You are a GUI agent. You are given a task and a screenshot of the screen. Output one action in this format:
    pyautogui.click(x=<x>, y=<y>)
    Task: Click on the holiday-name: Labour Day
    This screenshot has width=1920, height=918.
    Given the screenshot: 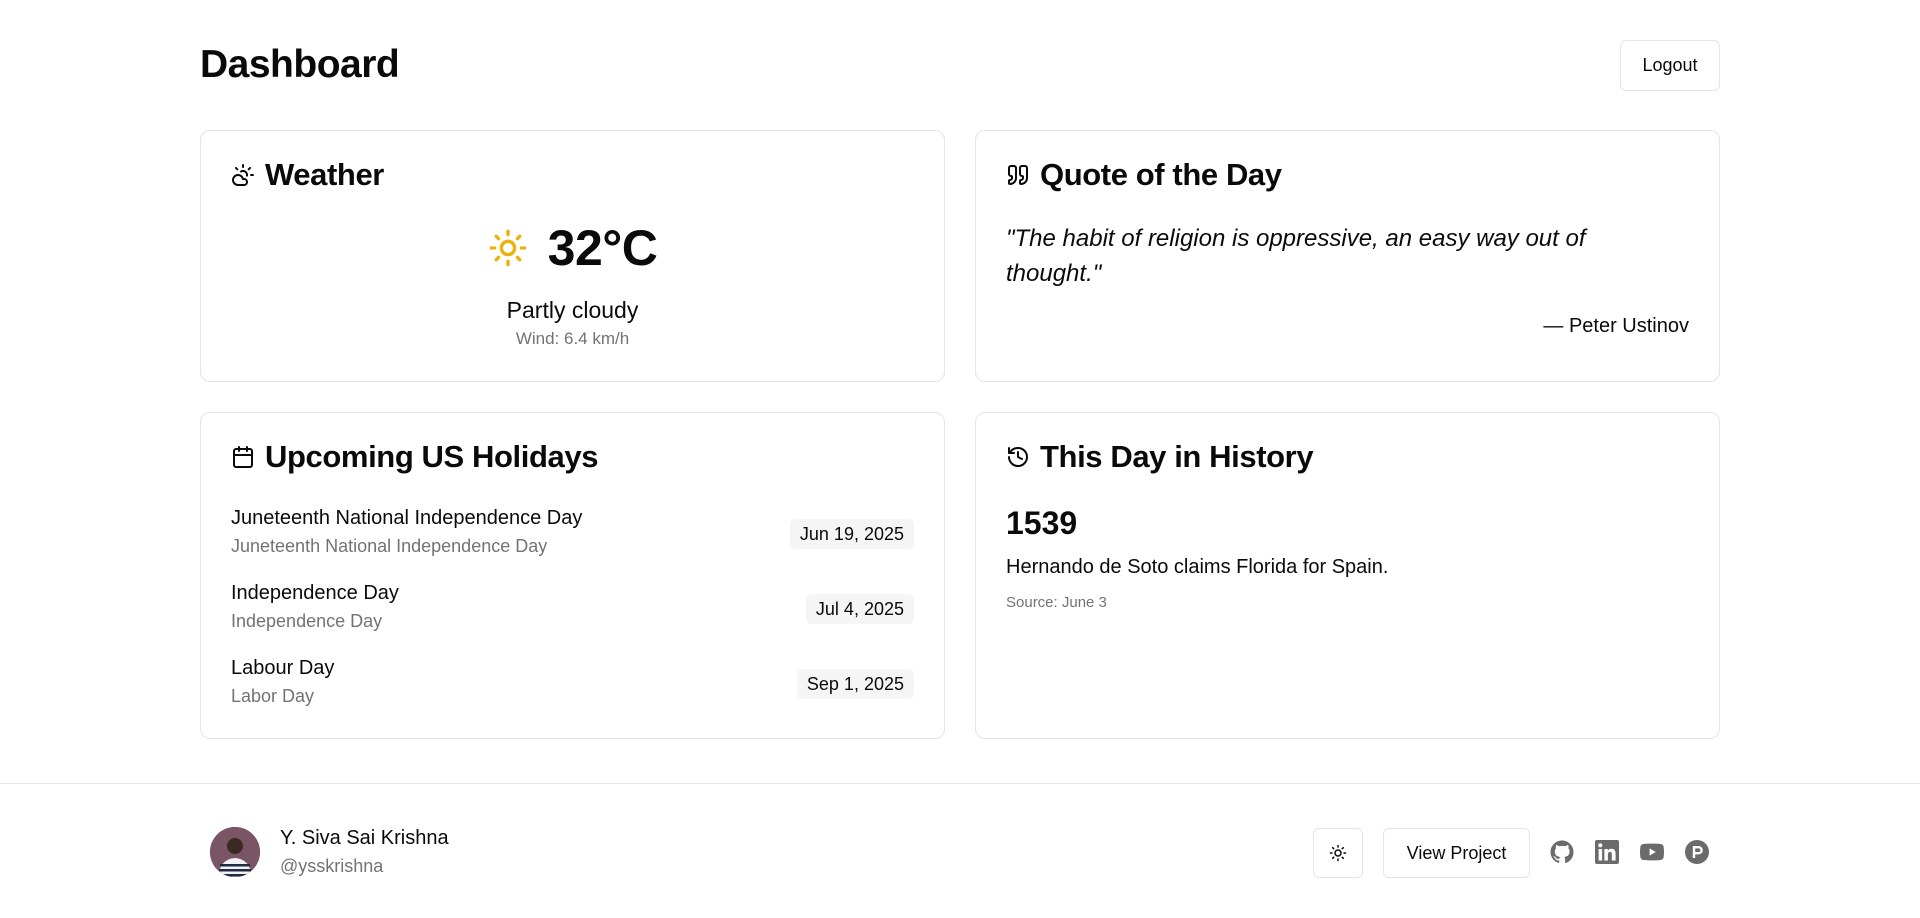 What is the action you would take?
    pyautogui.click(x=283, y=668)
    